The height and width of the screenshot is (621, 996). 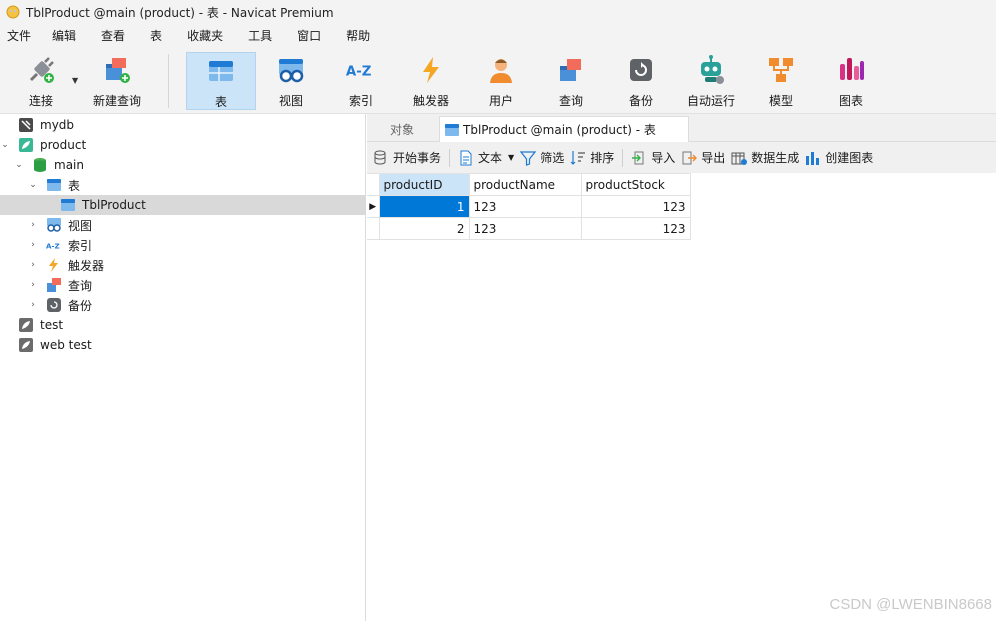 I want to click on sort-button: 排序, so click(x=592, y=157).